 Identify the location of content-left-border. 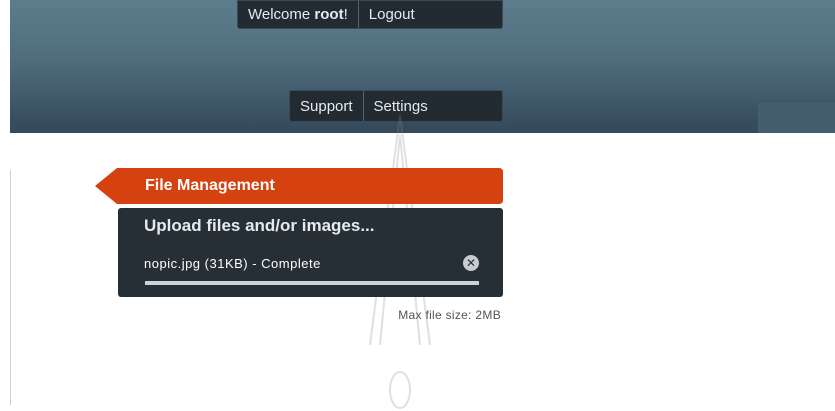
(10, 287).